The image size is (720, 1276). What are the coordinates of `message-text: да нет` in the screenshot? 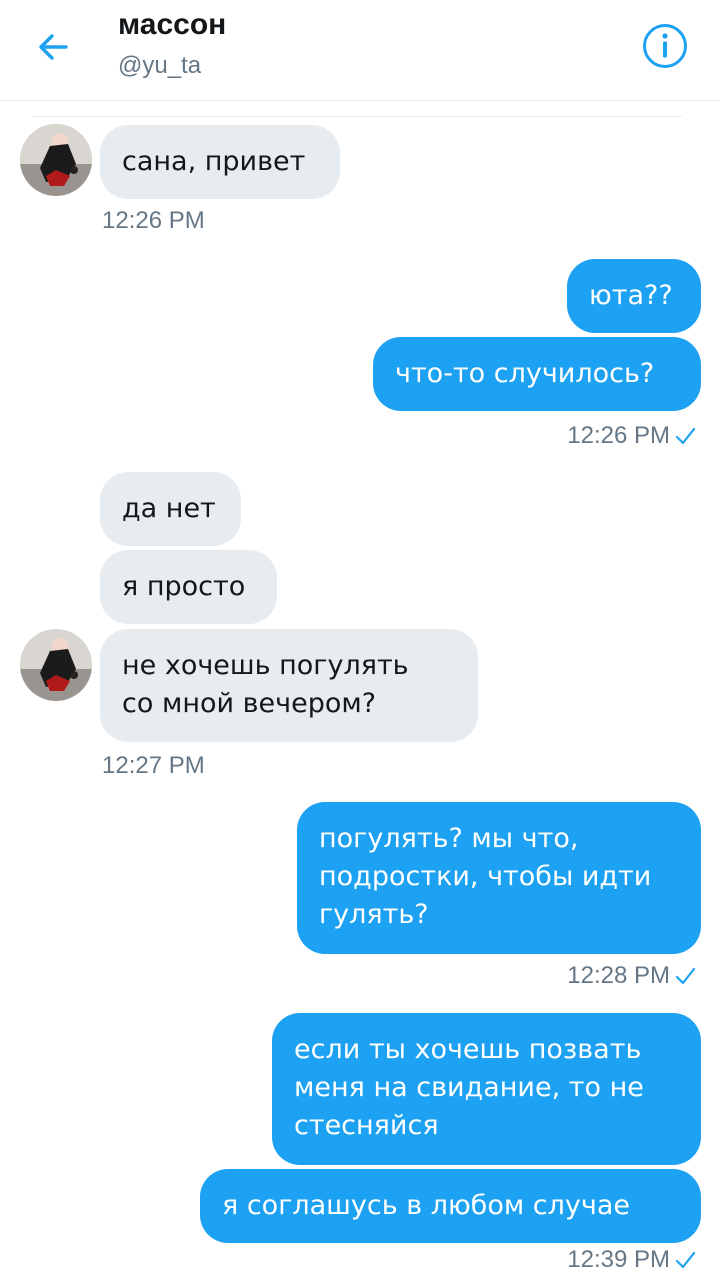 It's located at (169, 508).